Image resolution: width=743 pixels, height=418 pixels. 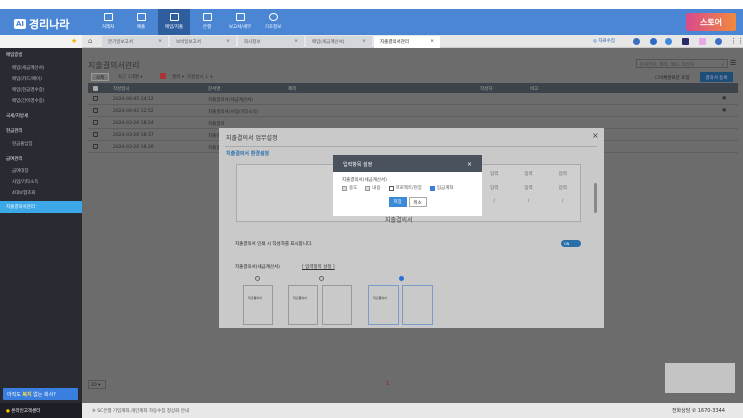 What do you see at coordinates (42, 24) in the screenshot?
I see `logo: AI 경리나라` at bounding box center [42, 24].